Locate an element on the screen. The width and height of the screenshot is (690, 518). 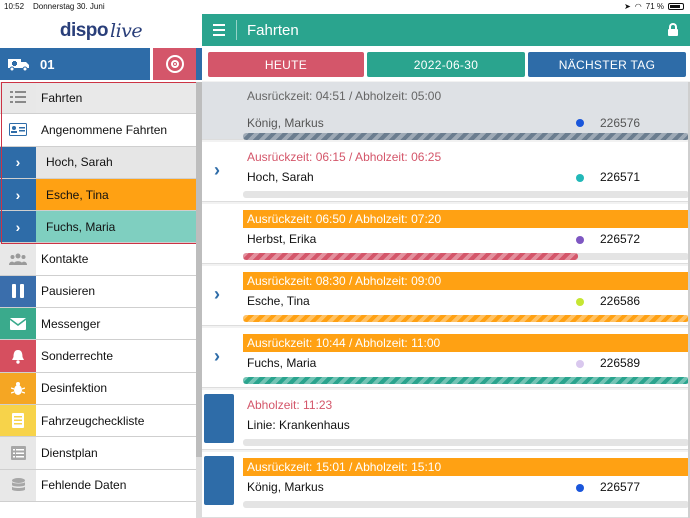
sidebar-item-fahrzeugcheckliste: Fahrzeugcheckliste is located at coordinates (101, 421).